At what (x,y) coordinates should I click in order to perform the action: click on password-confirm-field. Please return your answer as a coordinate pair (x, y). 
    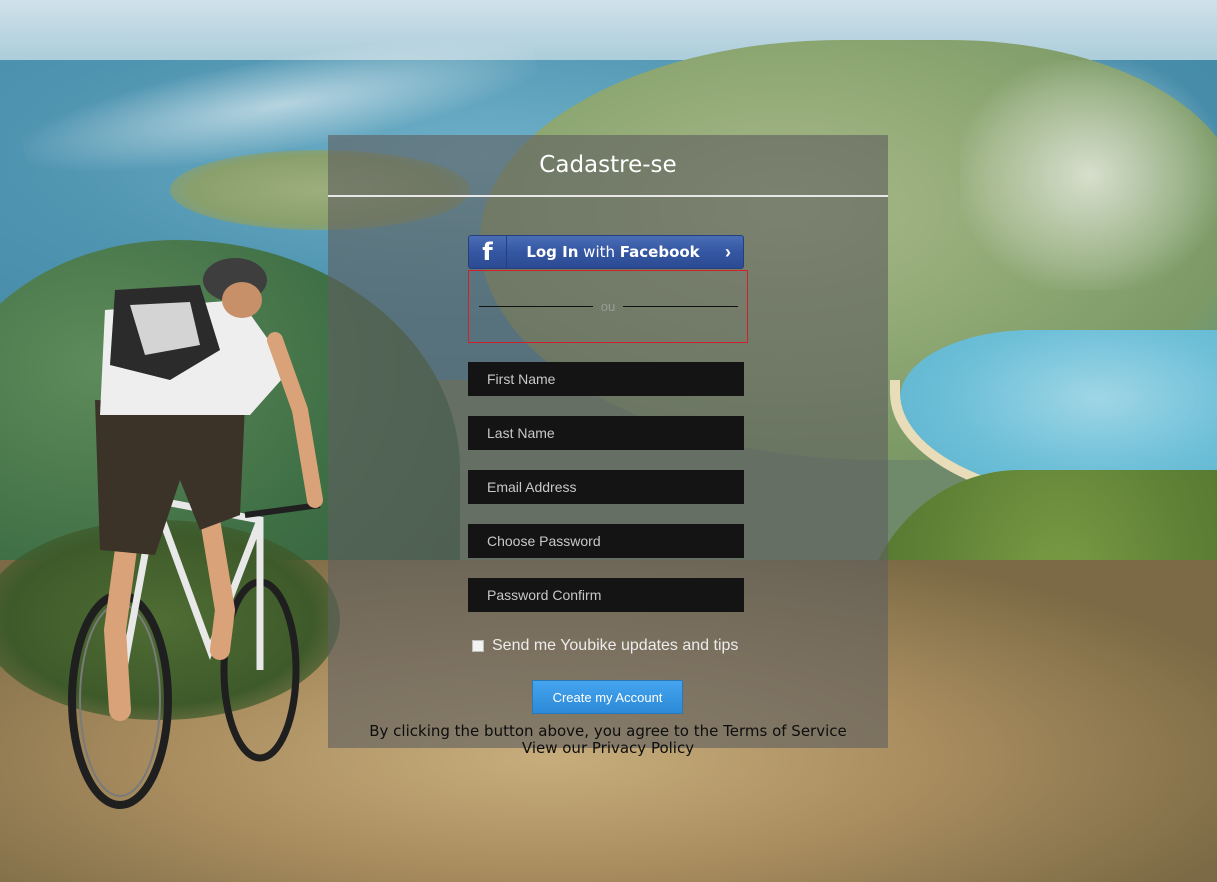
    Looking at the image, I should click on (606, 595).